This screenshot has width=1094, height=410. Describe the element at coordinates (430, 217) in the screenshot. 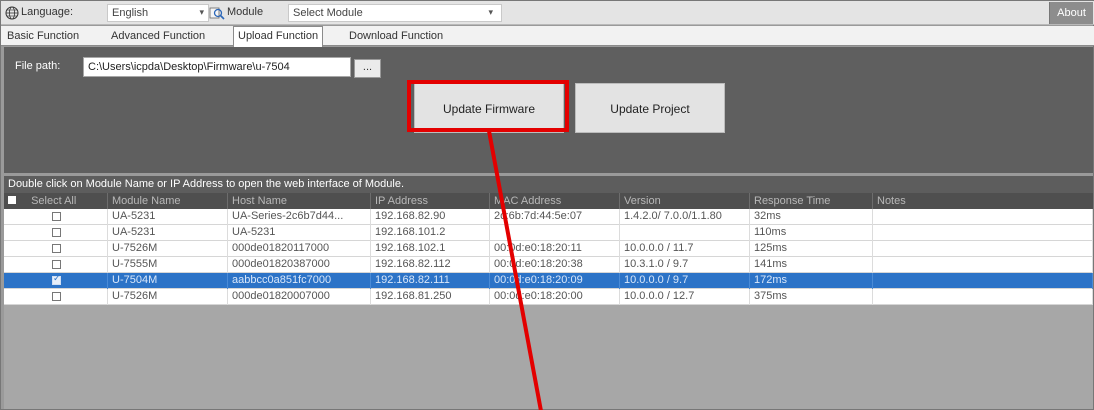

I see `cell-ip-address: 192.168.82.90` at that location.